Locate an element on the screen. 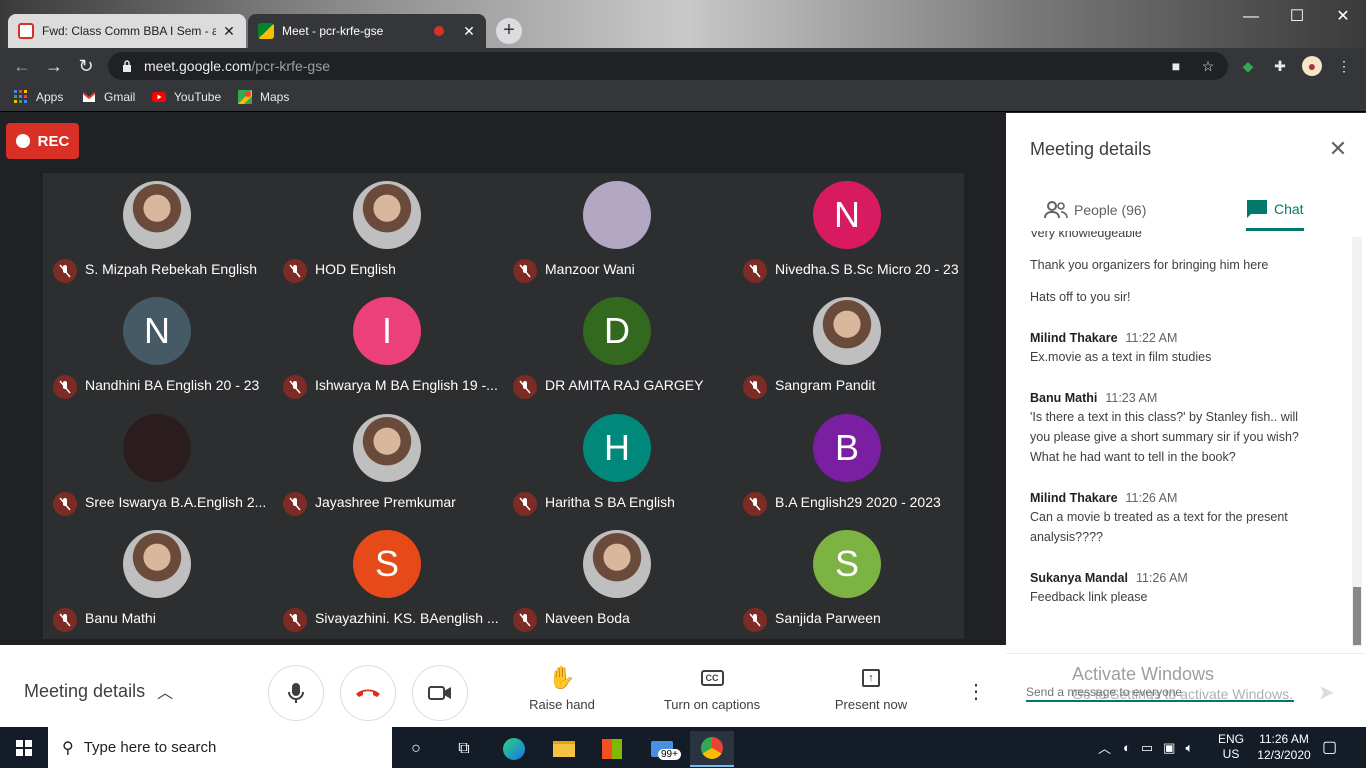 The height and width of the screenshot is (768, 1366). extension-shield-icon: ◆ is located at coordinates (1248, 66).